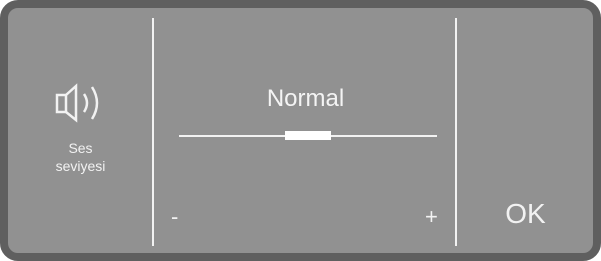 The height and width of the screenshot is (261, 601). What do you see at coordinates (525, 214) in the screenshot?
I see `ok-button: OK` at bounding box center [525, 214].